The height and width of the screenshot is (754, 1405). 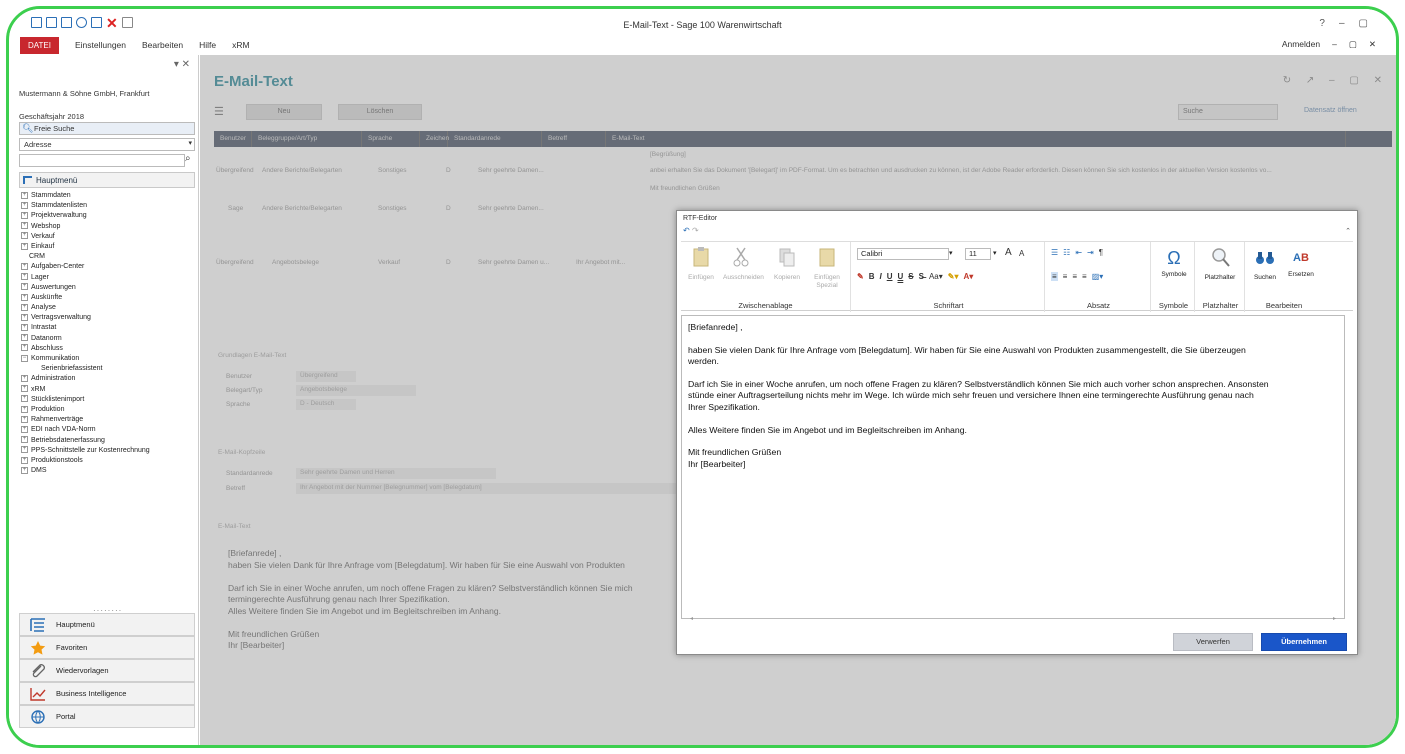 What do you see at coordinates (1054, 252) in the screenshot?
I see `bullets-icon: ☰` at bounding box center [1054, 252].